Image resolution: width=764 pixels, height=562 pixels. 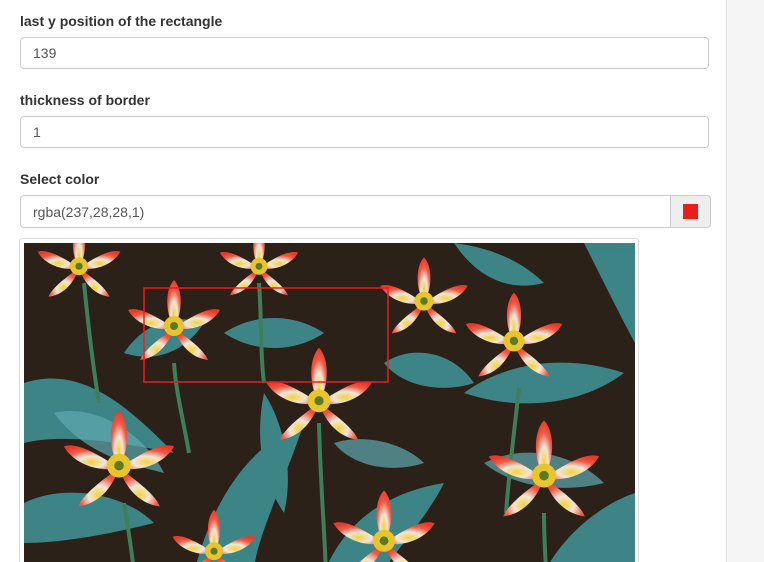 What do you see at coordinates (364, 53) in the screenshot?
I see `last-y-input` at bounding box center [364, 53].